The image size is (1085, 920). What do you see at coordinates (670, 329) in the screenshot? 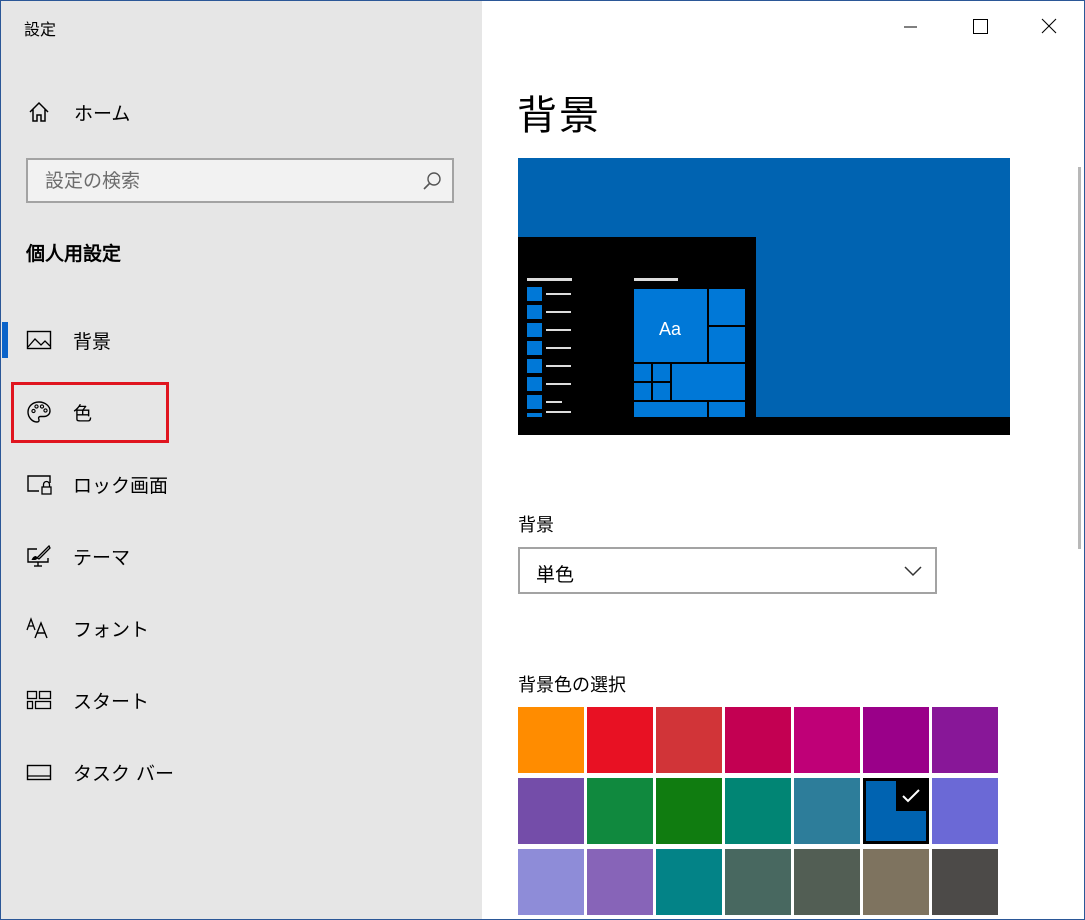
I see `preview-tile-text: Aa` at bounding box center [670, 329].